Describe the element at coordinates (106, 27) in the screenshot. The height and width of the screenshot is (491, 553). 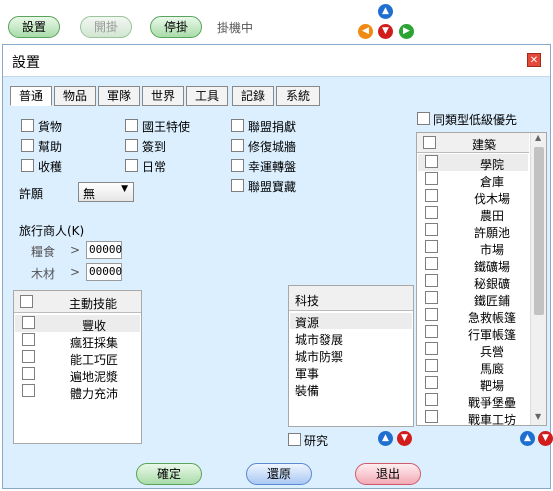
I see `start-button: 開掛` at that location.